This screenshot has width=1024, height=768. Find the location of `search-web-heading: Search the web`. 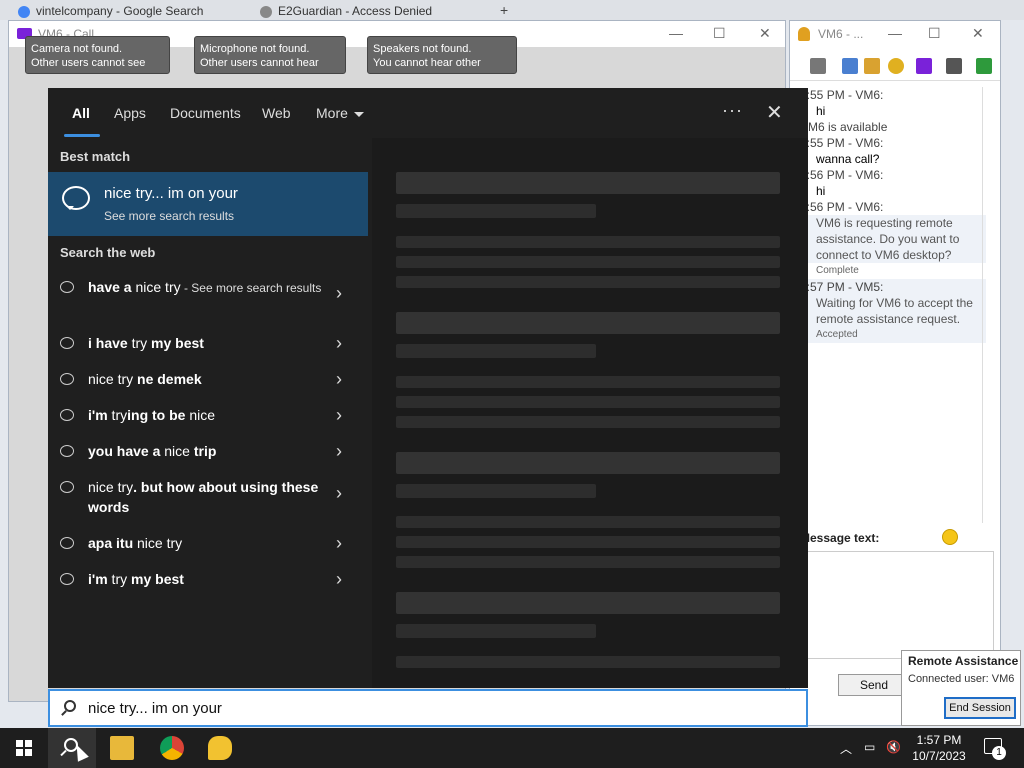

search-web-heading: Search the web is located at coordinates (108, 252).